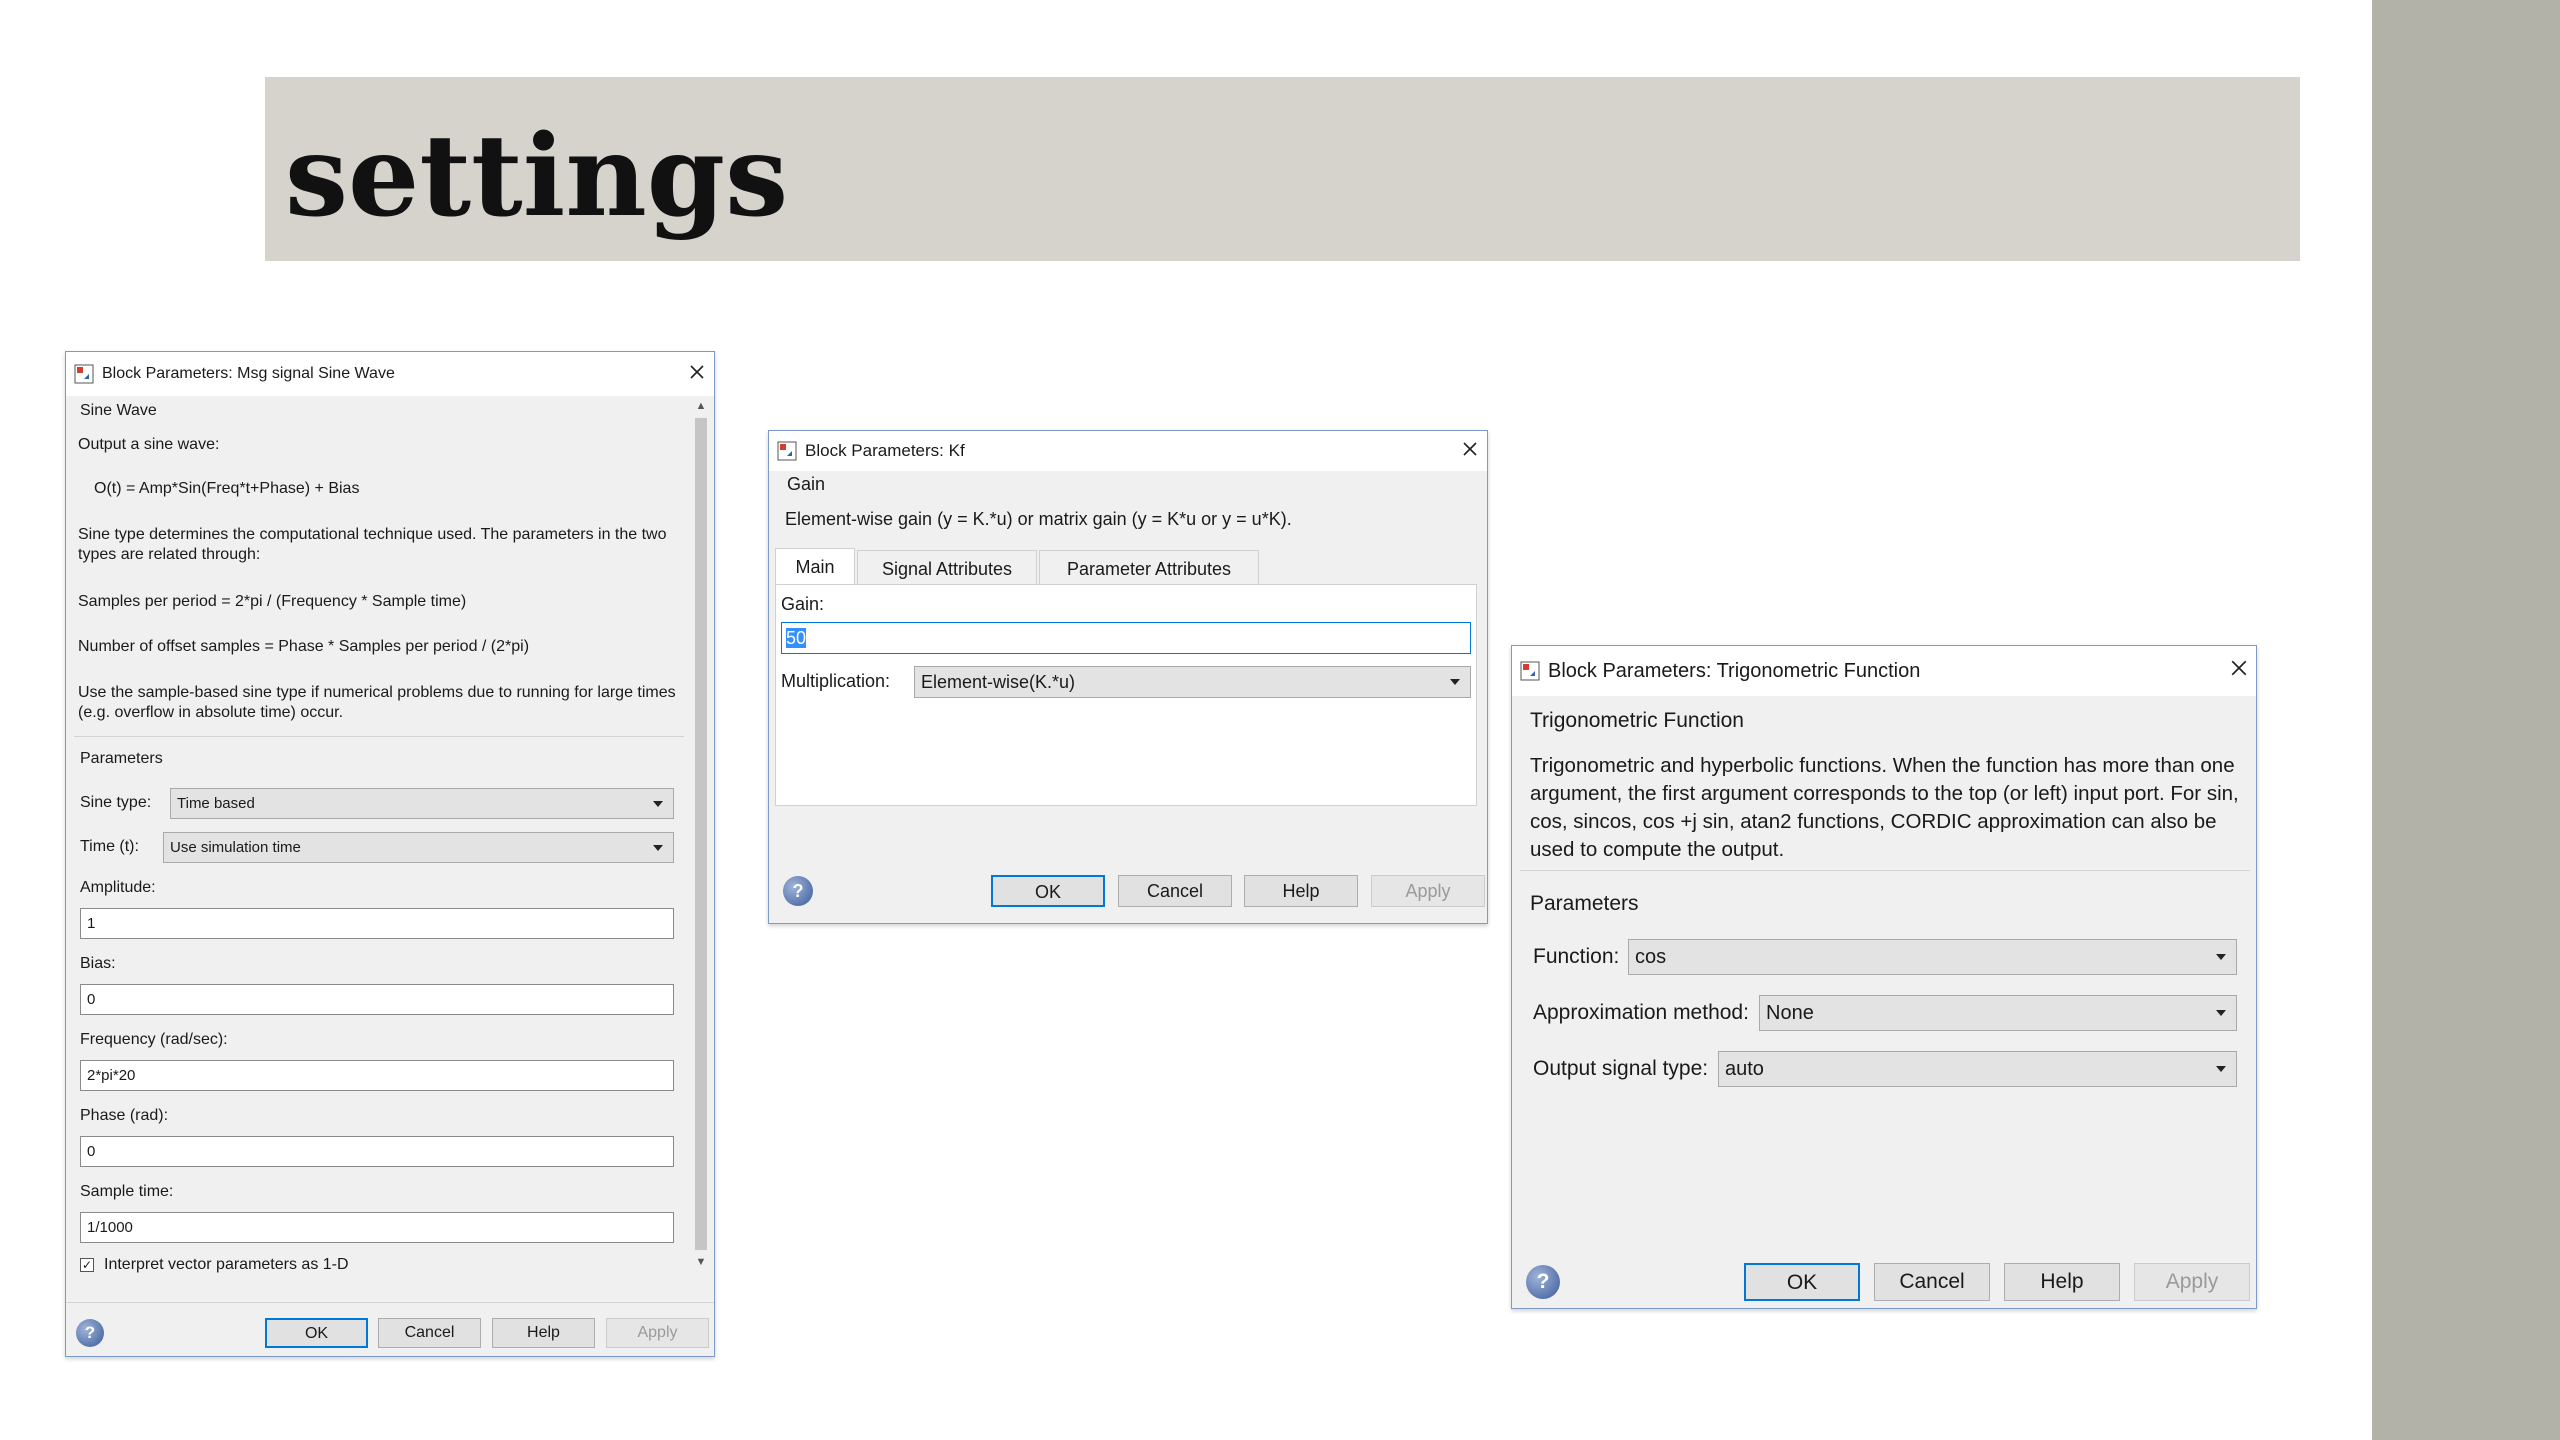  Describe the element at coordinates (118, 887) in the screenshot. I see `amplitude-label: Amplitude:` at that location.